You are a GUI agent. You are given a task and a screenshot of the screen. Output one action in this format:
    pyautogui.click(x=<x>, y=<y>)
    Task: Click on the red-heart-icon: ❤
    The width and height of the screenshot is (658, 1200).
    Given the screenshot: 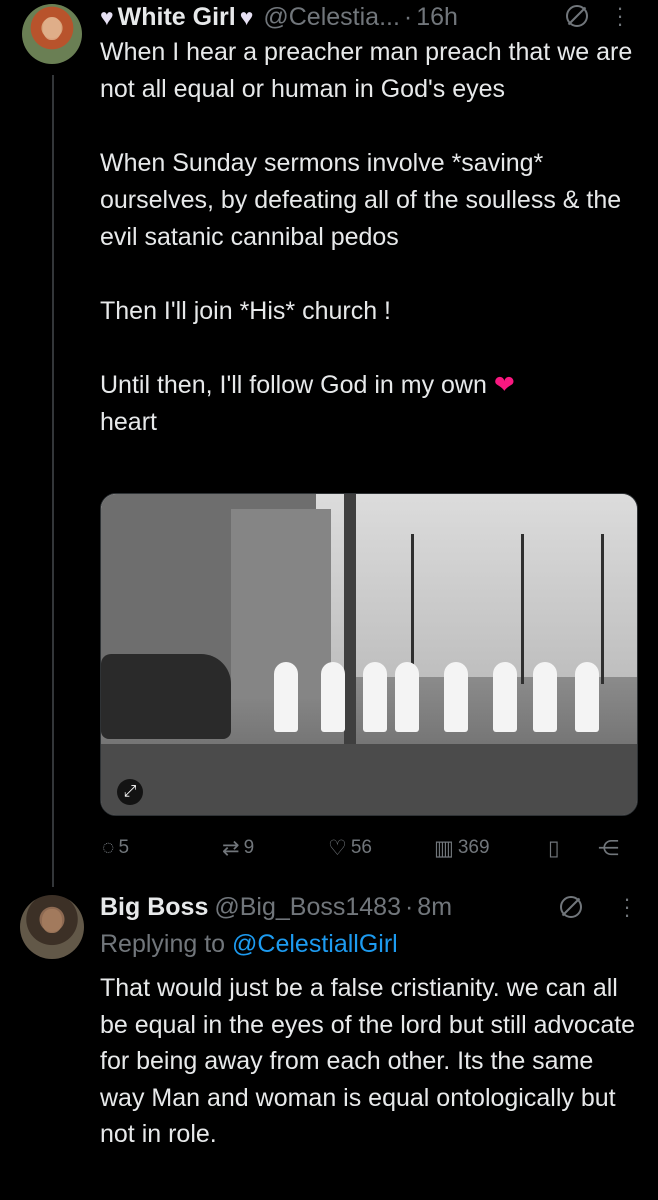 What is the action you would take?
    pyautogui.click(x=504, y=385)
    